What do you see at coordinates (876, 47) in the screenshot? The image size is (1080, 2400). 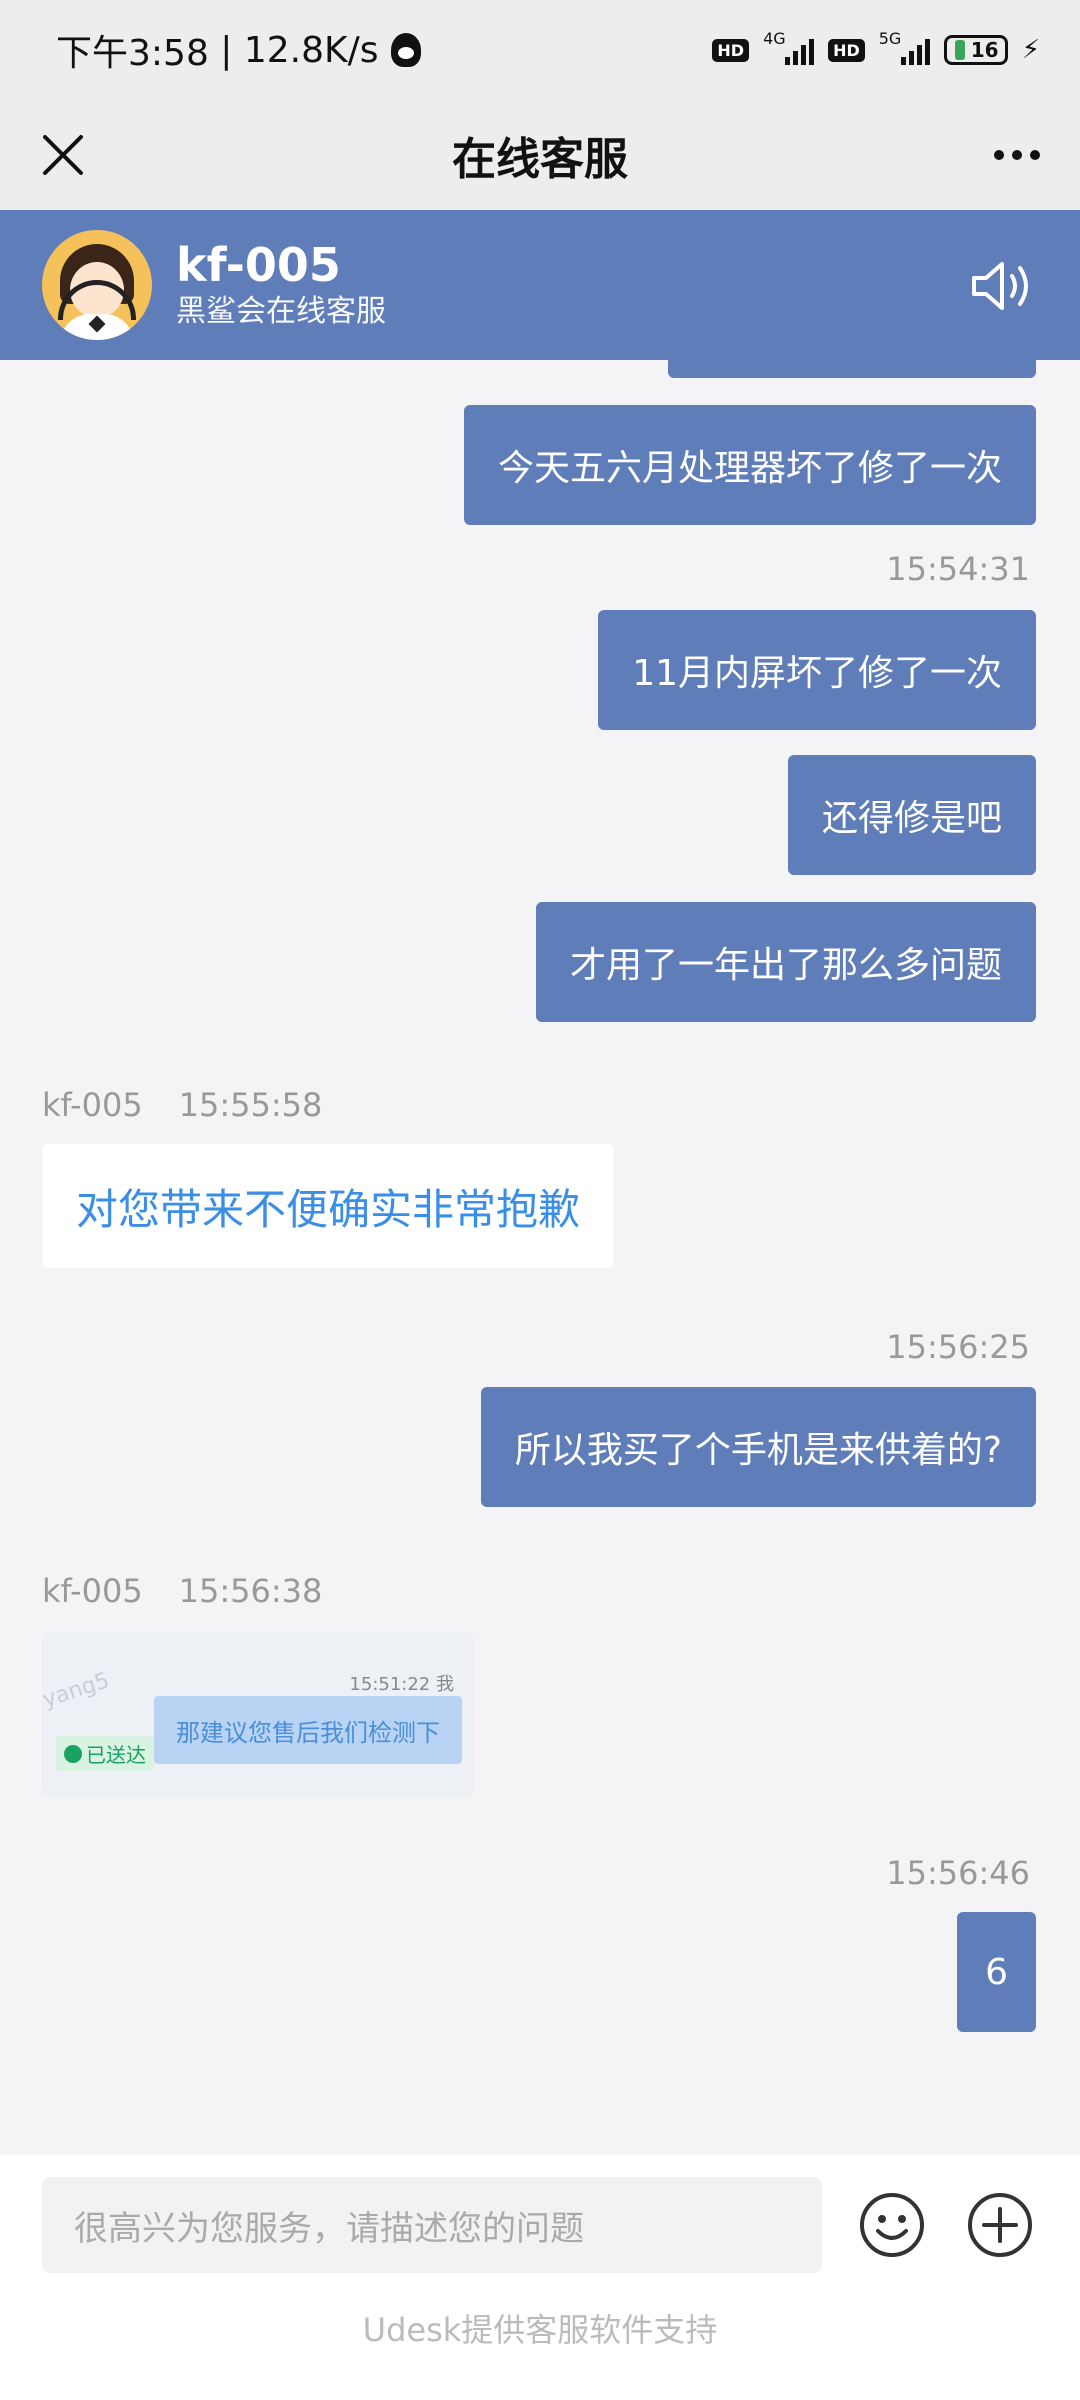 I see `status-right: HD 4G HD 5G 16 ⚡` at bounding box center [876, 47].